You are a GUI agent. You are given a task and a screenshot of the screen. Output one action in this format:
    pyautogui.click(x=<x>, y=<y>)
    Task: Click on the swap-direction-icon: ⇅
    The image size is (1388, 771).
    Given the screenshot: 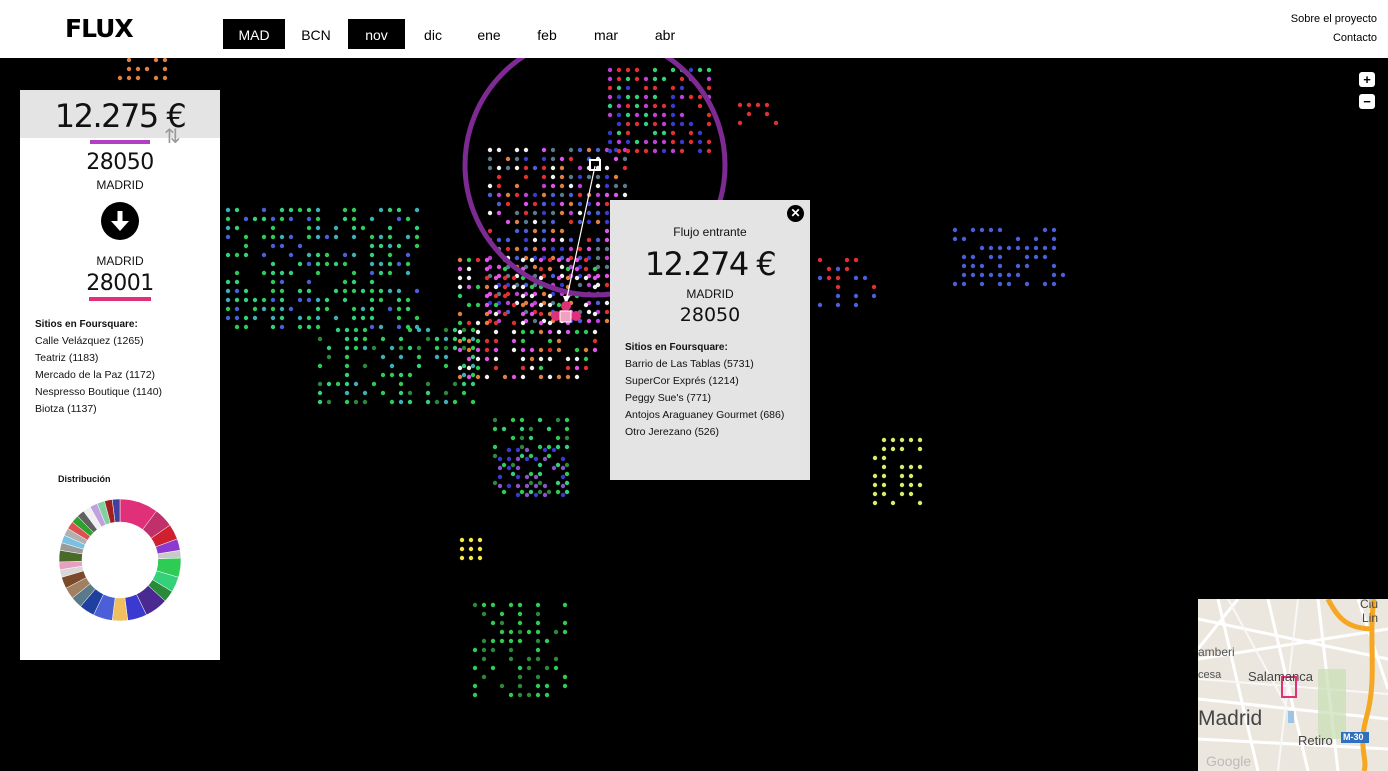 What is the action you would take?
    pyautogui.click(x=172, y=136)
    